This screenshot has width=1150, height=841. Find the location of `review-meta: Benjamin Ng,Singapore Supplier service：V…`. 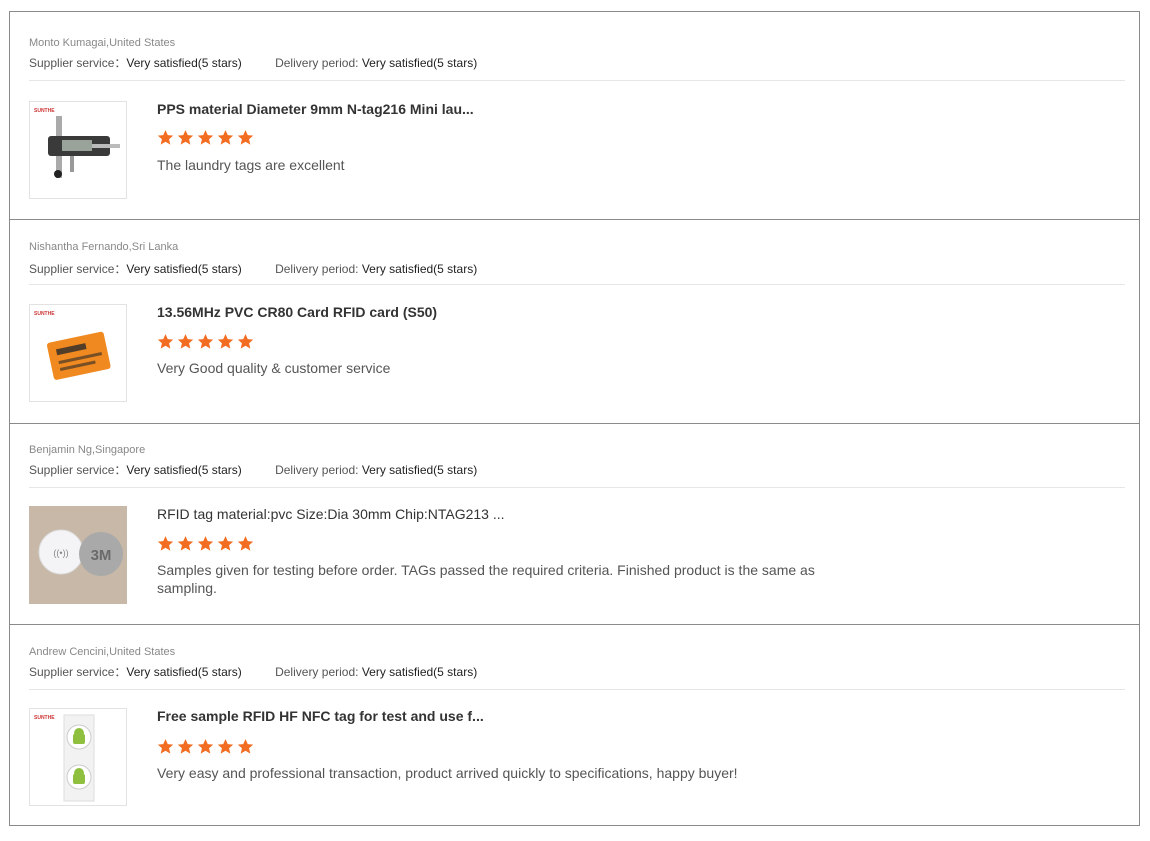

review-meta: Benjamin Ng,Singapore Supplier service：V… is located at coordinates (577, 466).